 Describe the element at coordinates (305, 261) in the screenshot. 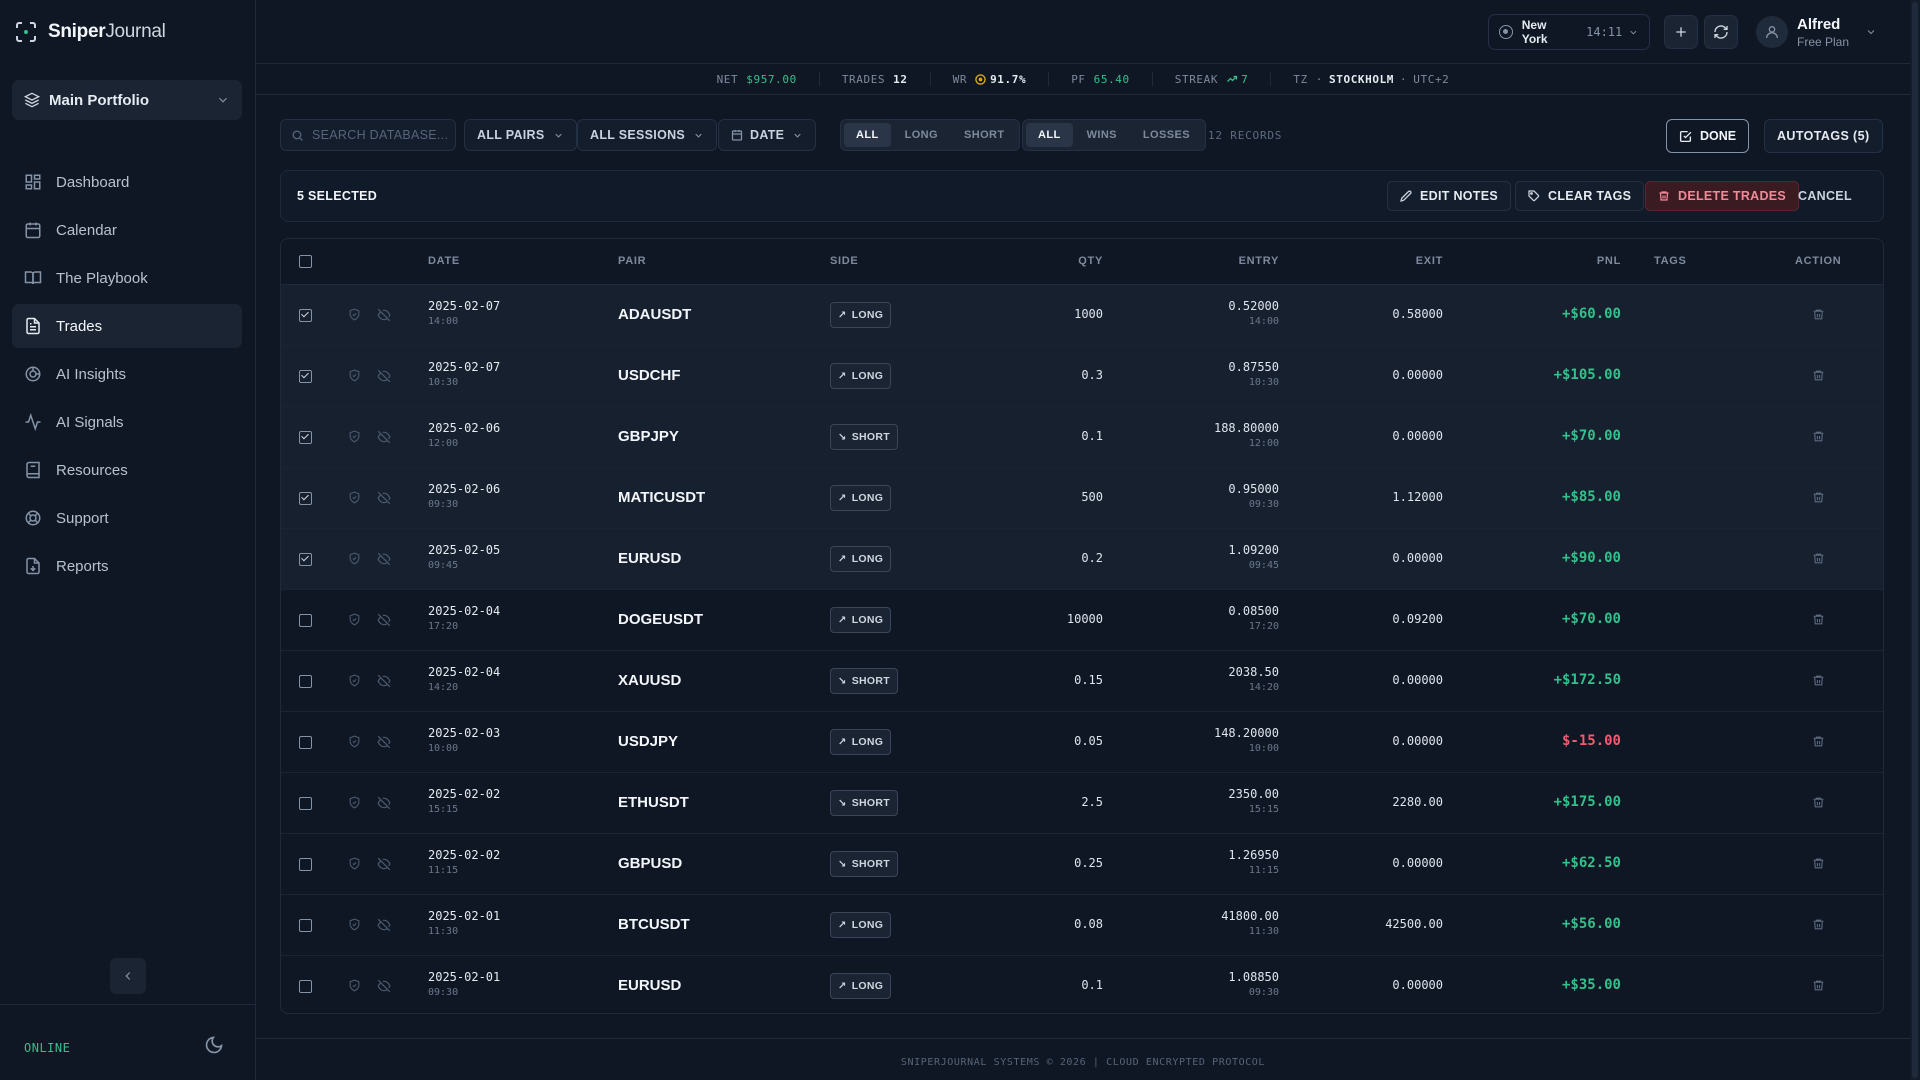

I see `select-all-checkbox` at that location.